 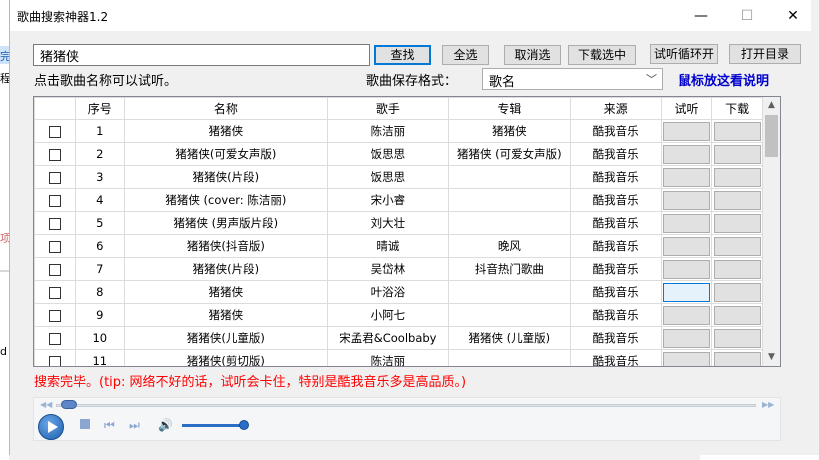 I want to click on table-row: 3 猪猪侠(片段) 饭思思 酷我音乐, so click(x=398, y=177).